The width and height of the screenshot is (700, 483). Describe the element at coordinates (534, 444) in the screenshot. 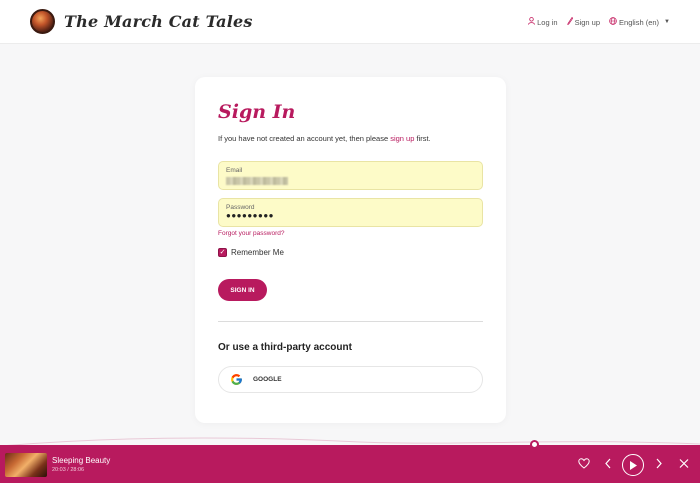

I see `progress-knob` at that location.